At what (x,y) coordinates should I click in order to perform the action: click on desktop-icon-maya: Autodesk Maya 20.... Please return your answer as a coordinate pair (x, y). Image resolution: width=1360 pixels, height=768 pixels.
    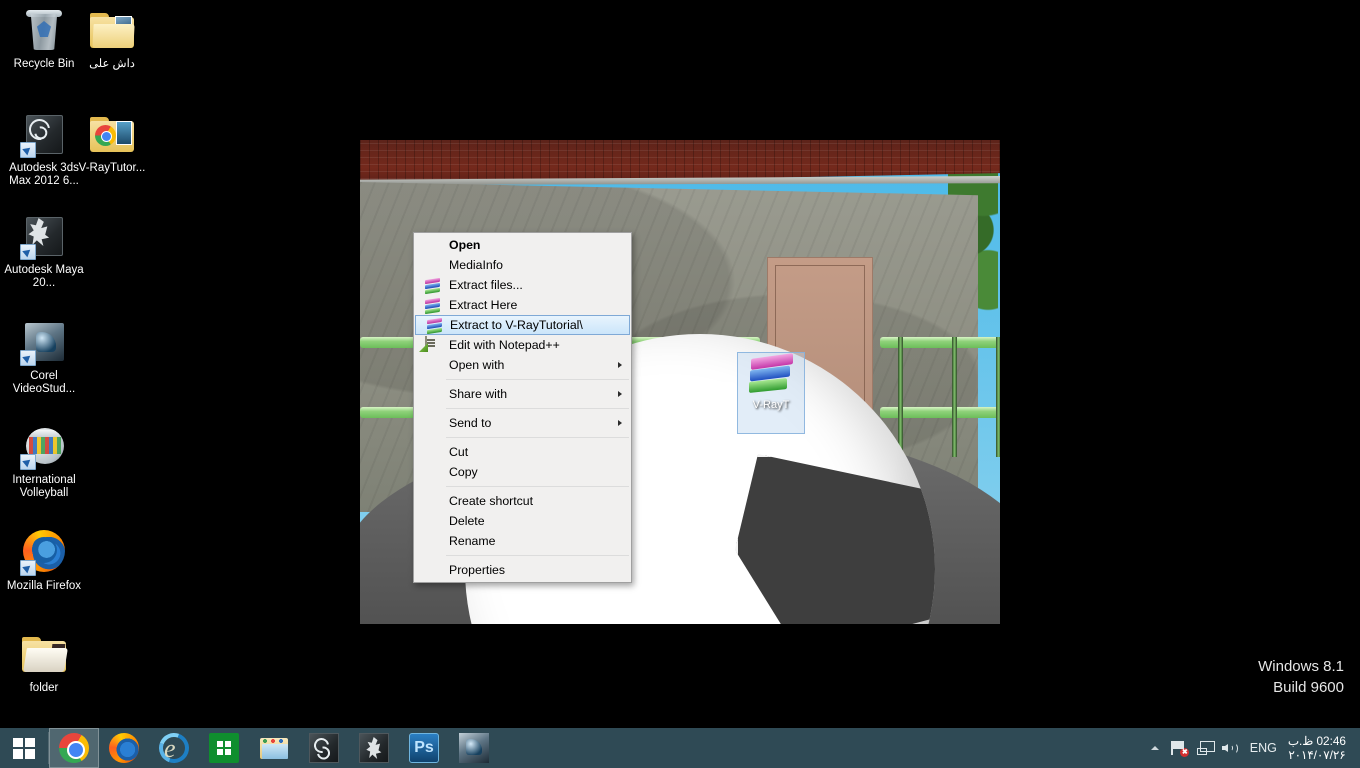
    Looking at the image, I should click on (44, 251).